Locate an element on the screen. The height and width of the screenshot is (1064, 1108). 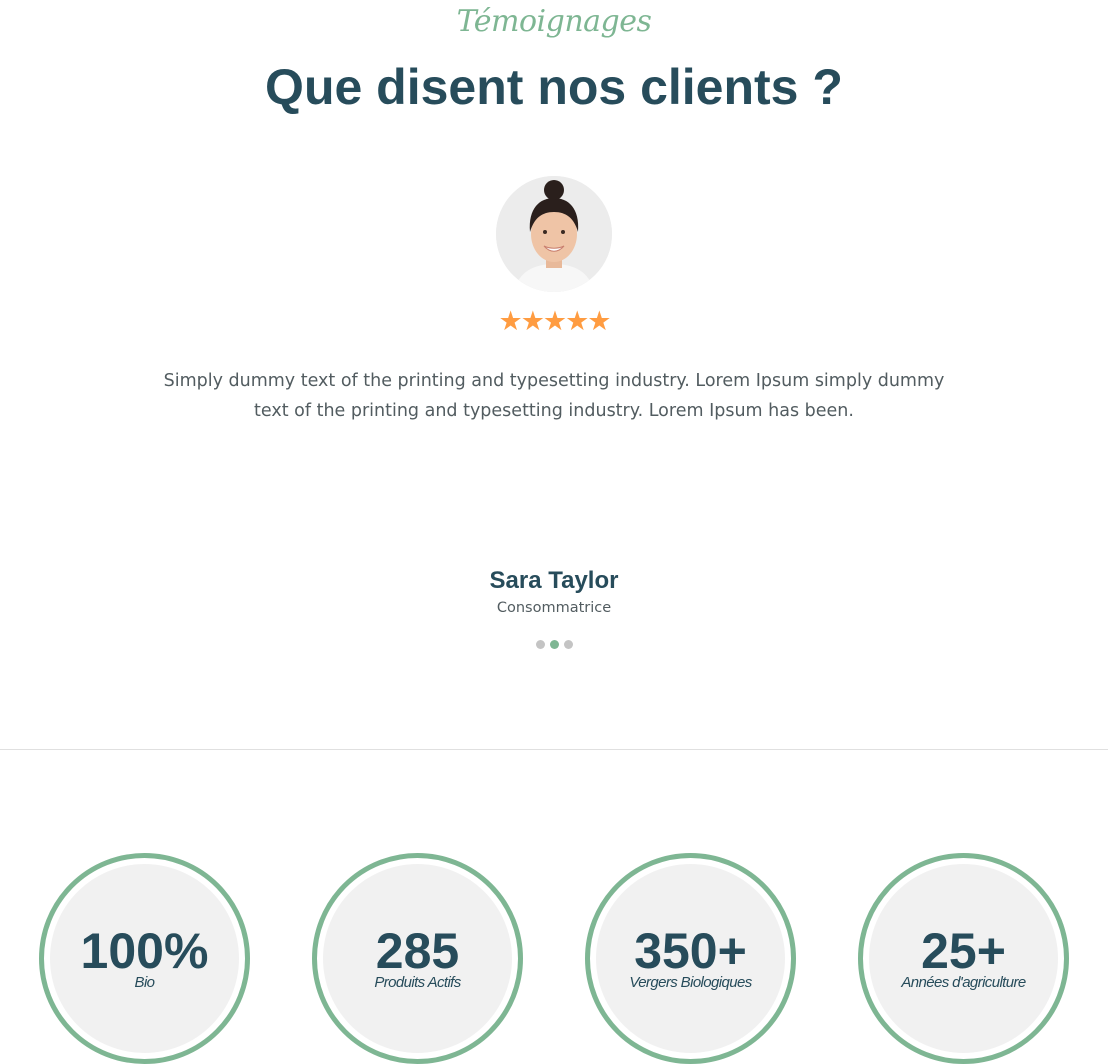
stat-circle: 285 Produits Actifs is located at coordinates (417, 958).